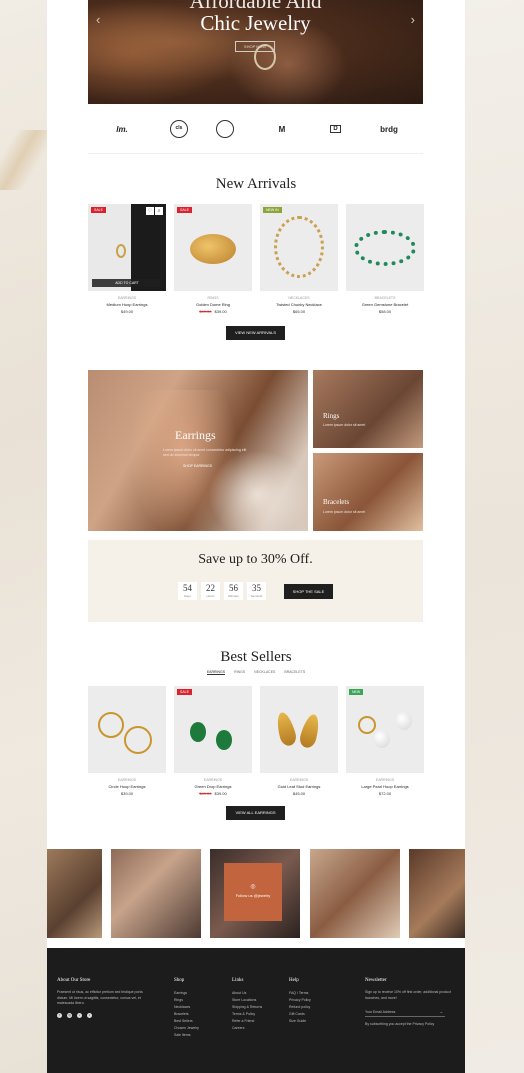 The width and height of the screenshot is (524, 1073). I want to click on footer-heading: Links, so click(238, 980).